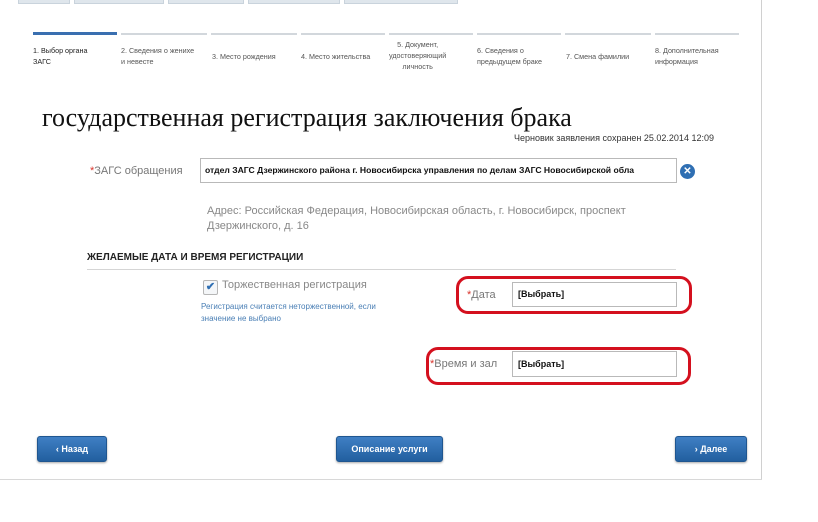 The width and height of the screenshot is (818, 522). I want to click on step-5: 5. Документ, удостоверяющий личность, so click(417, 55).